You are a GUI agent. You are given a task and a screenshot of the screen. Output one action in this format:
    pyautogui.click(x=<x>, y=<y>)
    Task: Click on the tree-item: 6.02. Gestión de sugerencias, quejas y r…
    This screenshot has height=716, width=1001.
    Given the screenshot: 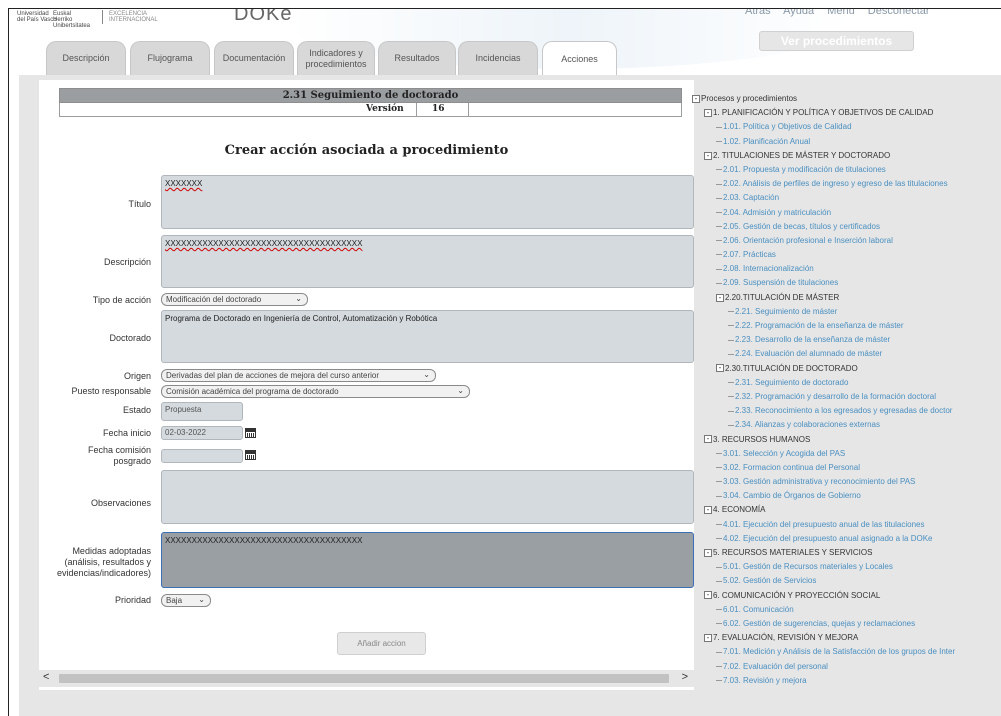 What is the action you would take?
    pyautogui.click(x=846, y=624)
    